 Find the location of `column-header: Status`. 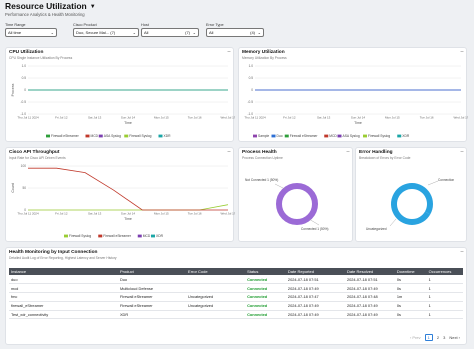

column-header: Status is located at coordinates (265, 271).